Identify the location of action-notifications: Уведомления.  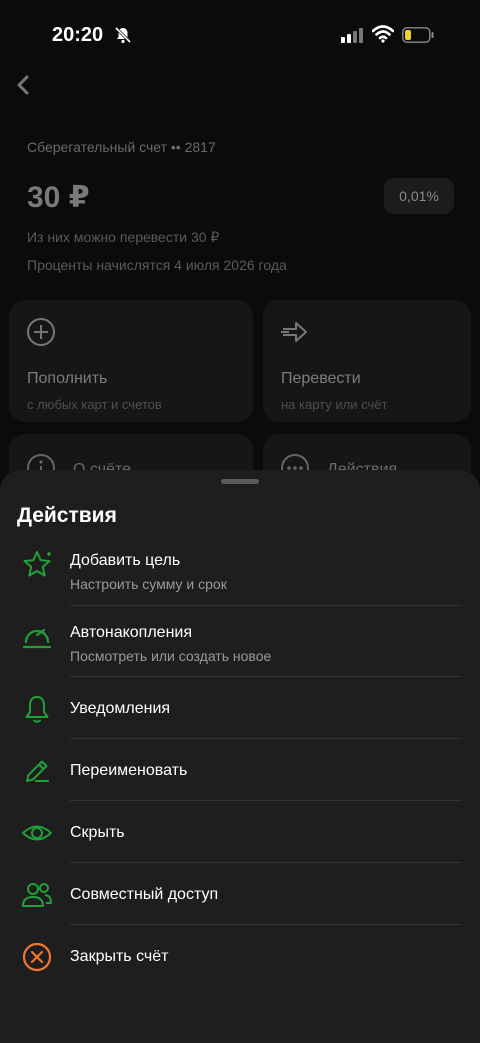
(240, 714).